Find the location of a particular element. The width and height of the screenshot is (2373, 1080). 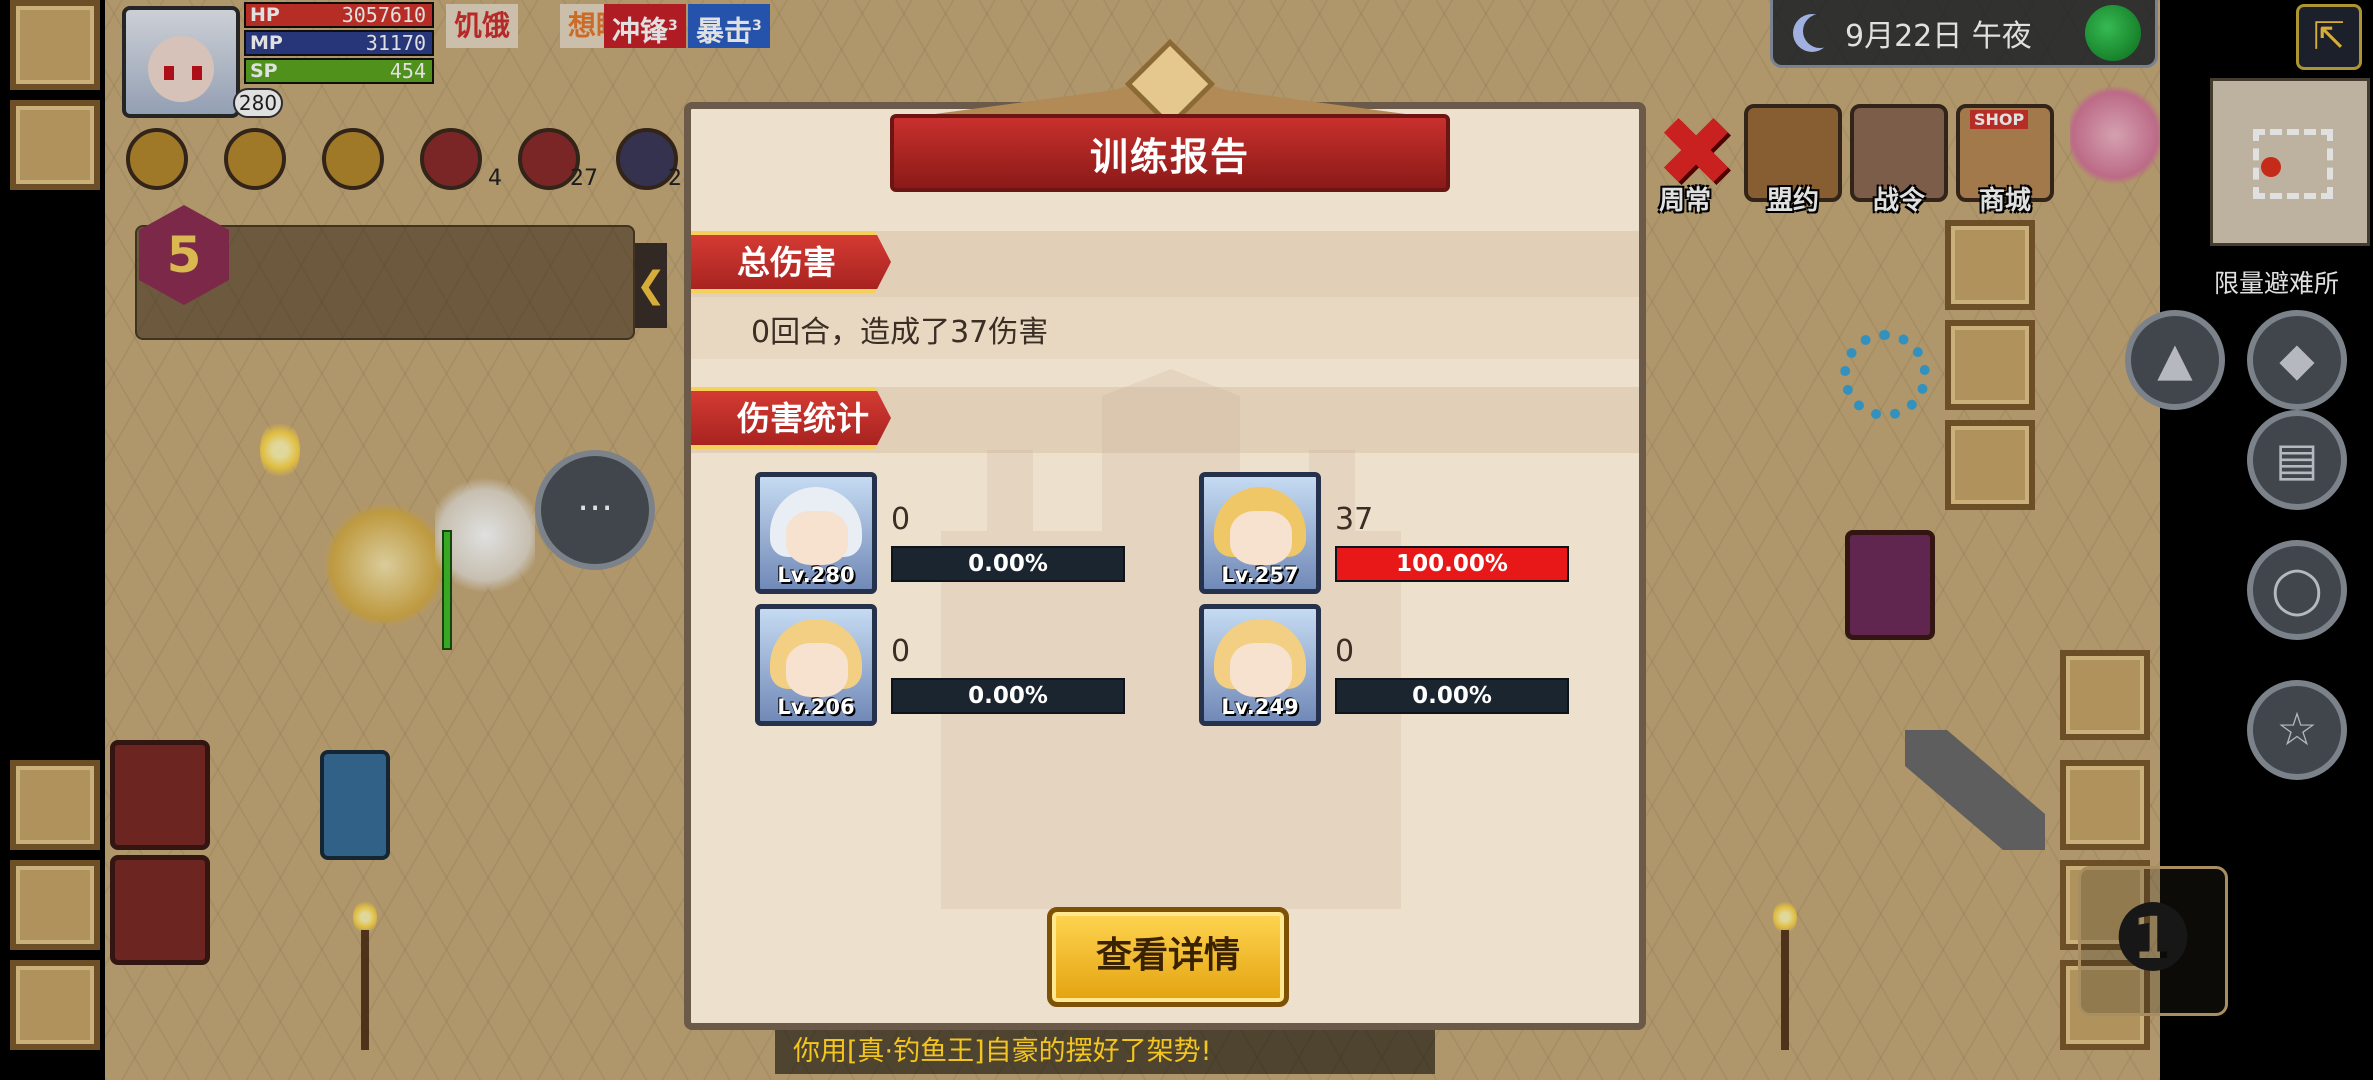

dialog-title: 训练报告 is located at coordinates (1169, 156).